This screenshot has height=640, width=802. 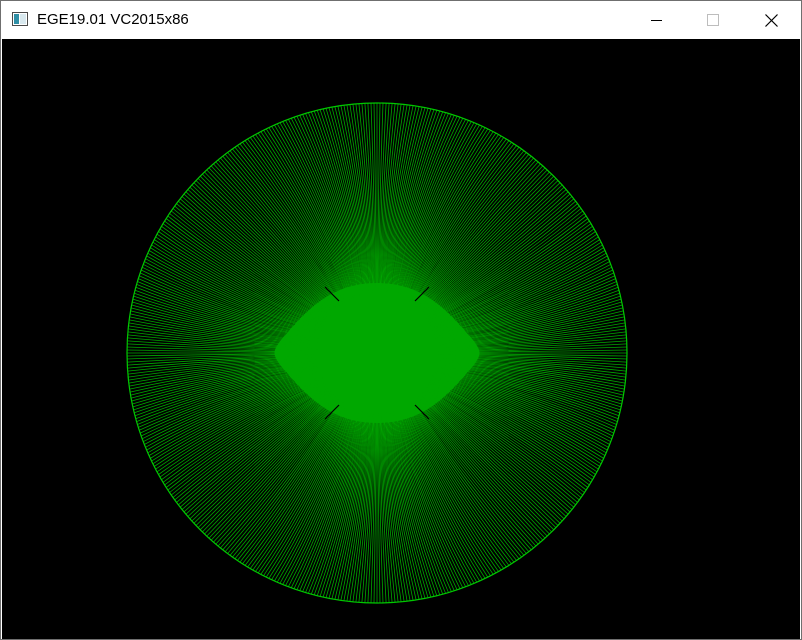 I want to click on maximize-icon, so click(x=713, y=20).